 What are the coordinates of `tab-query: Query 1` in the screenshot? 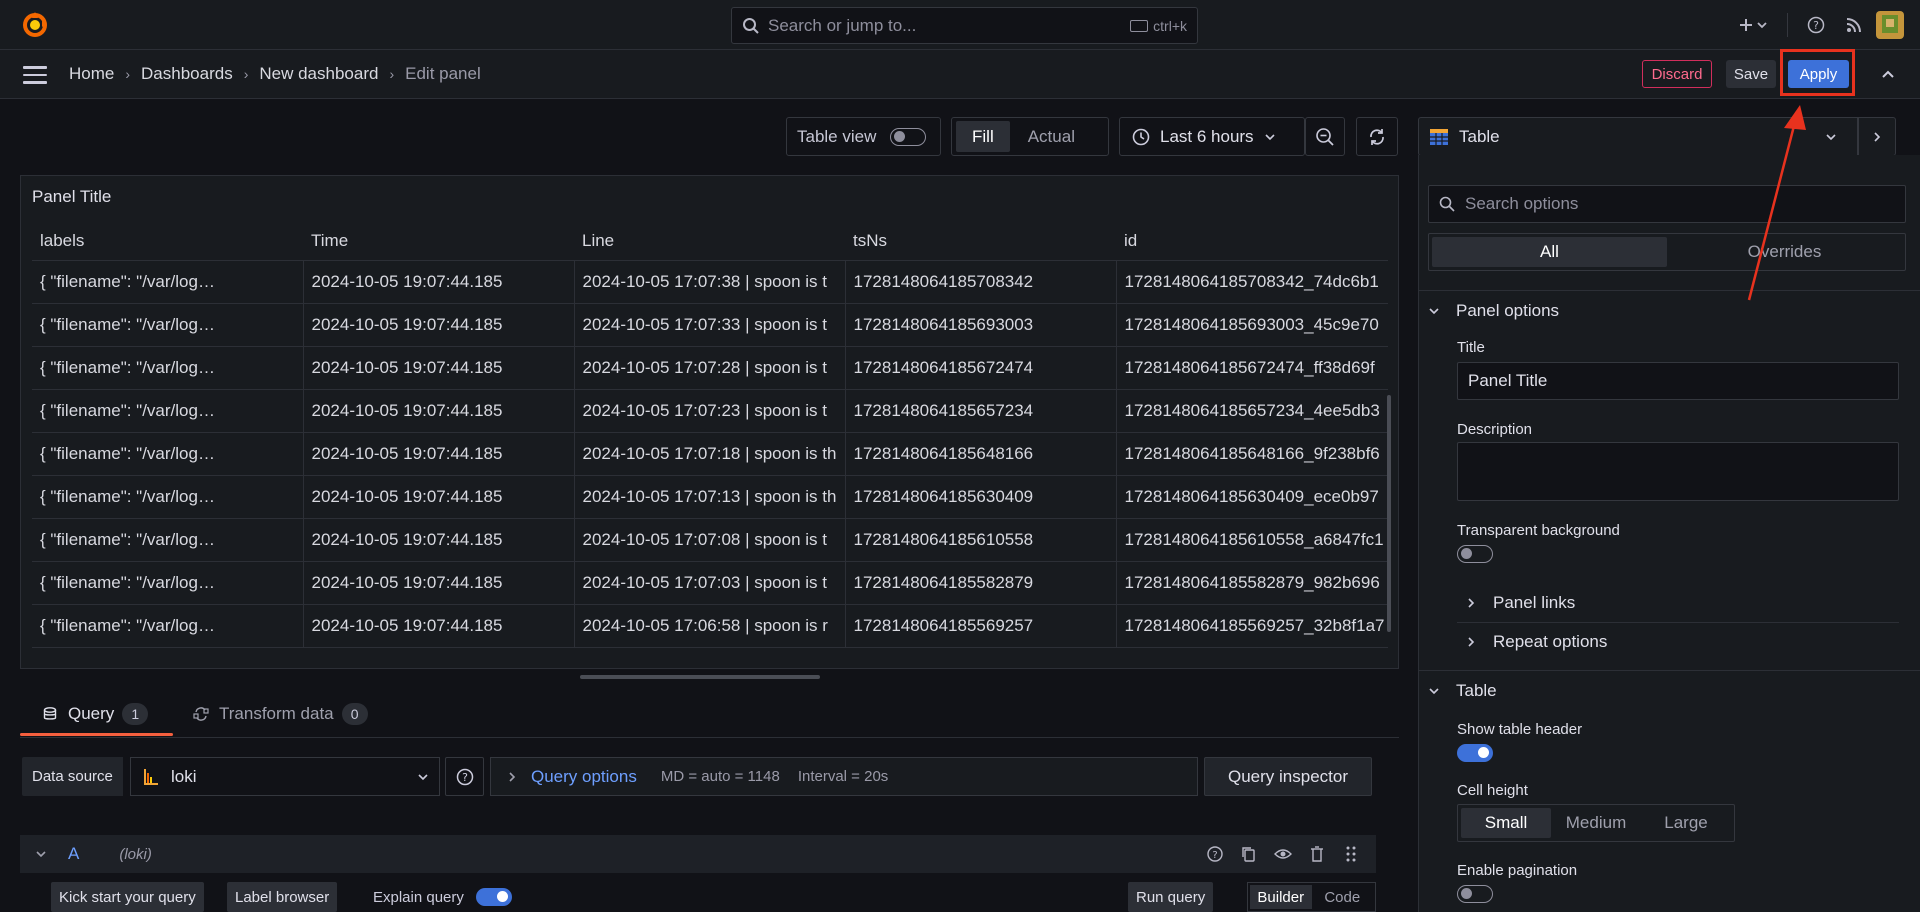 It's located at (95, 714).